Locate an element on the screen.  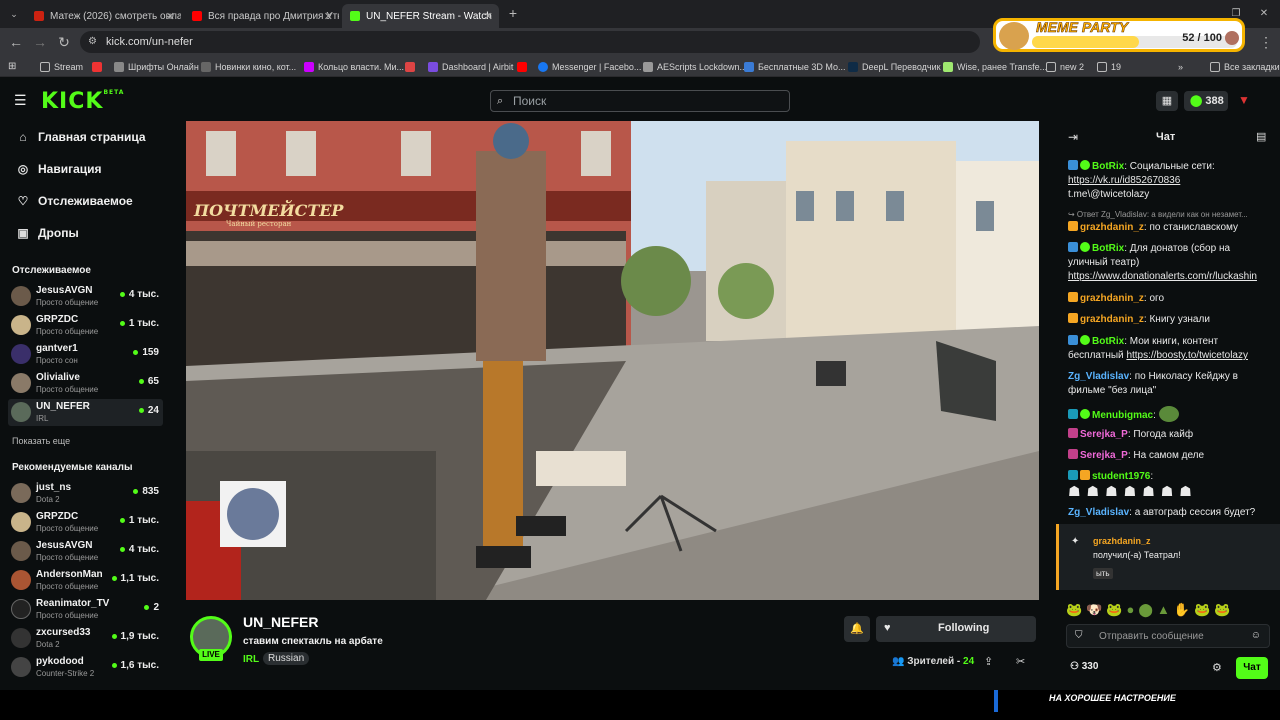
bookmark-folder: 19 is located at coordinates (1109, 66).